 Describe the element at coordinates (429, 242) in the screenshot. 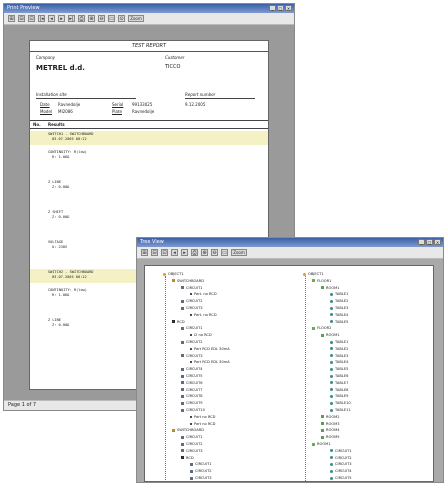

I see `tree-maximize-button: □` at that location.